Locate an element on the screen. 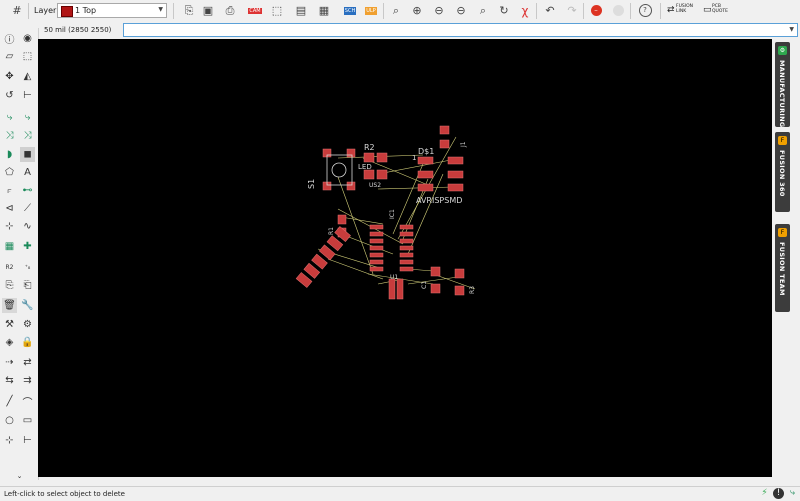  hole-icon: ⊹ is located at coordinates (9, 226).